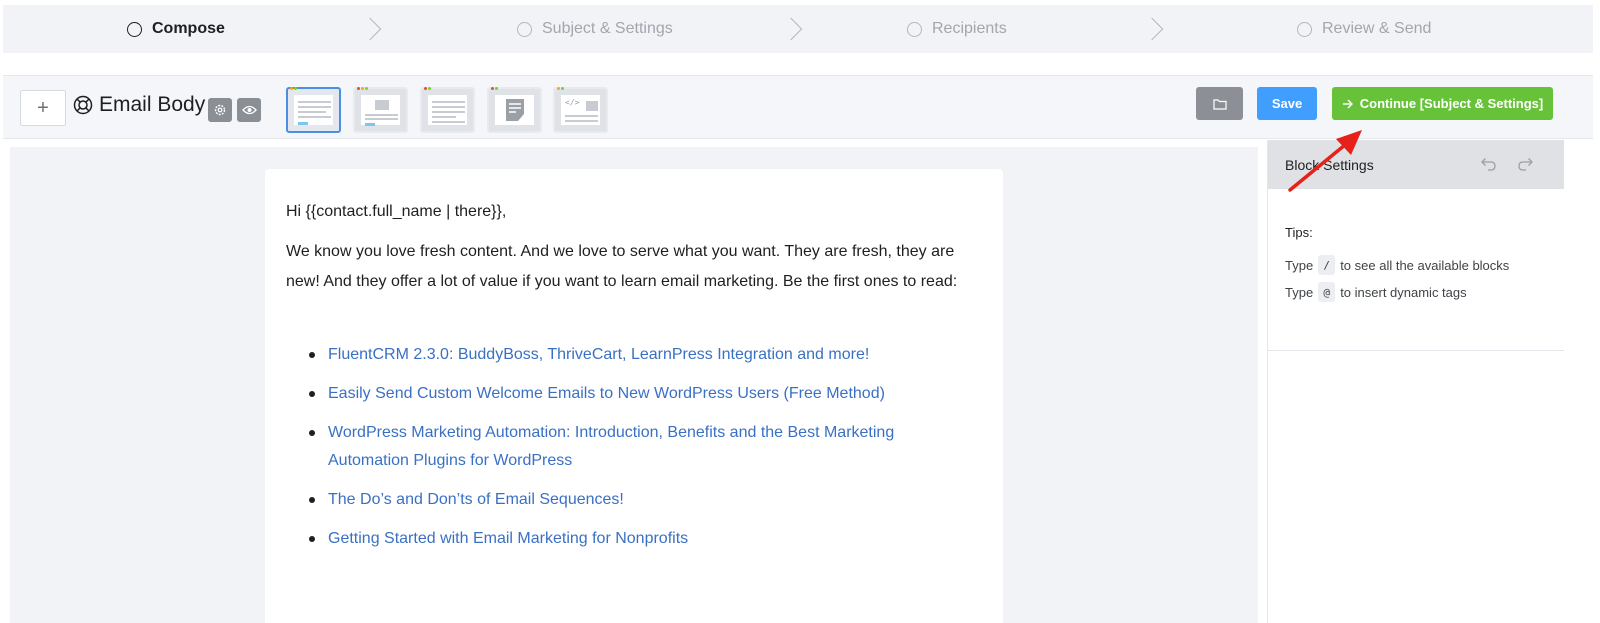 The image size is (1600, 623). Describe the element at coordinates (1327, 292) in the screenshot. I see `at-key: @` at that location.